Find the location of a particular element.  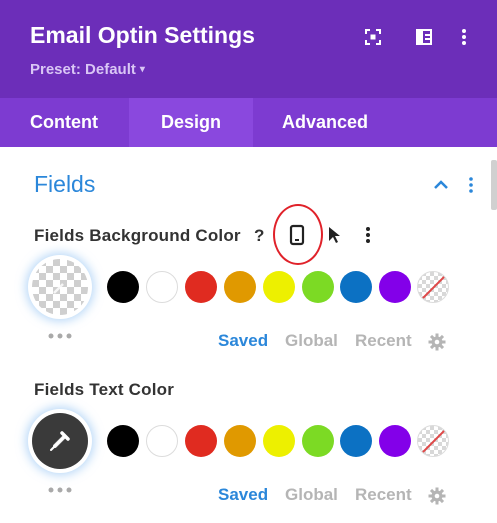

chevron-up-icon is located at coordinates (441, 185).